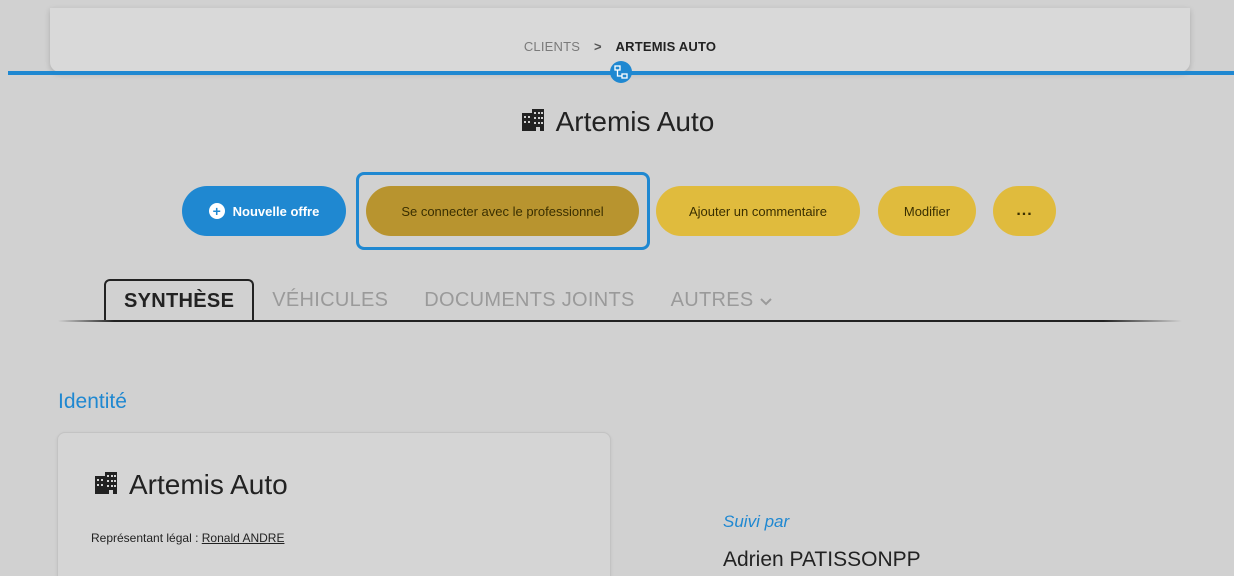 Image resolution: width=1234 pixels, height=576 pixels. I want to click on new-offer-button: + Nouvelle offre, so click(264, 211).